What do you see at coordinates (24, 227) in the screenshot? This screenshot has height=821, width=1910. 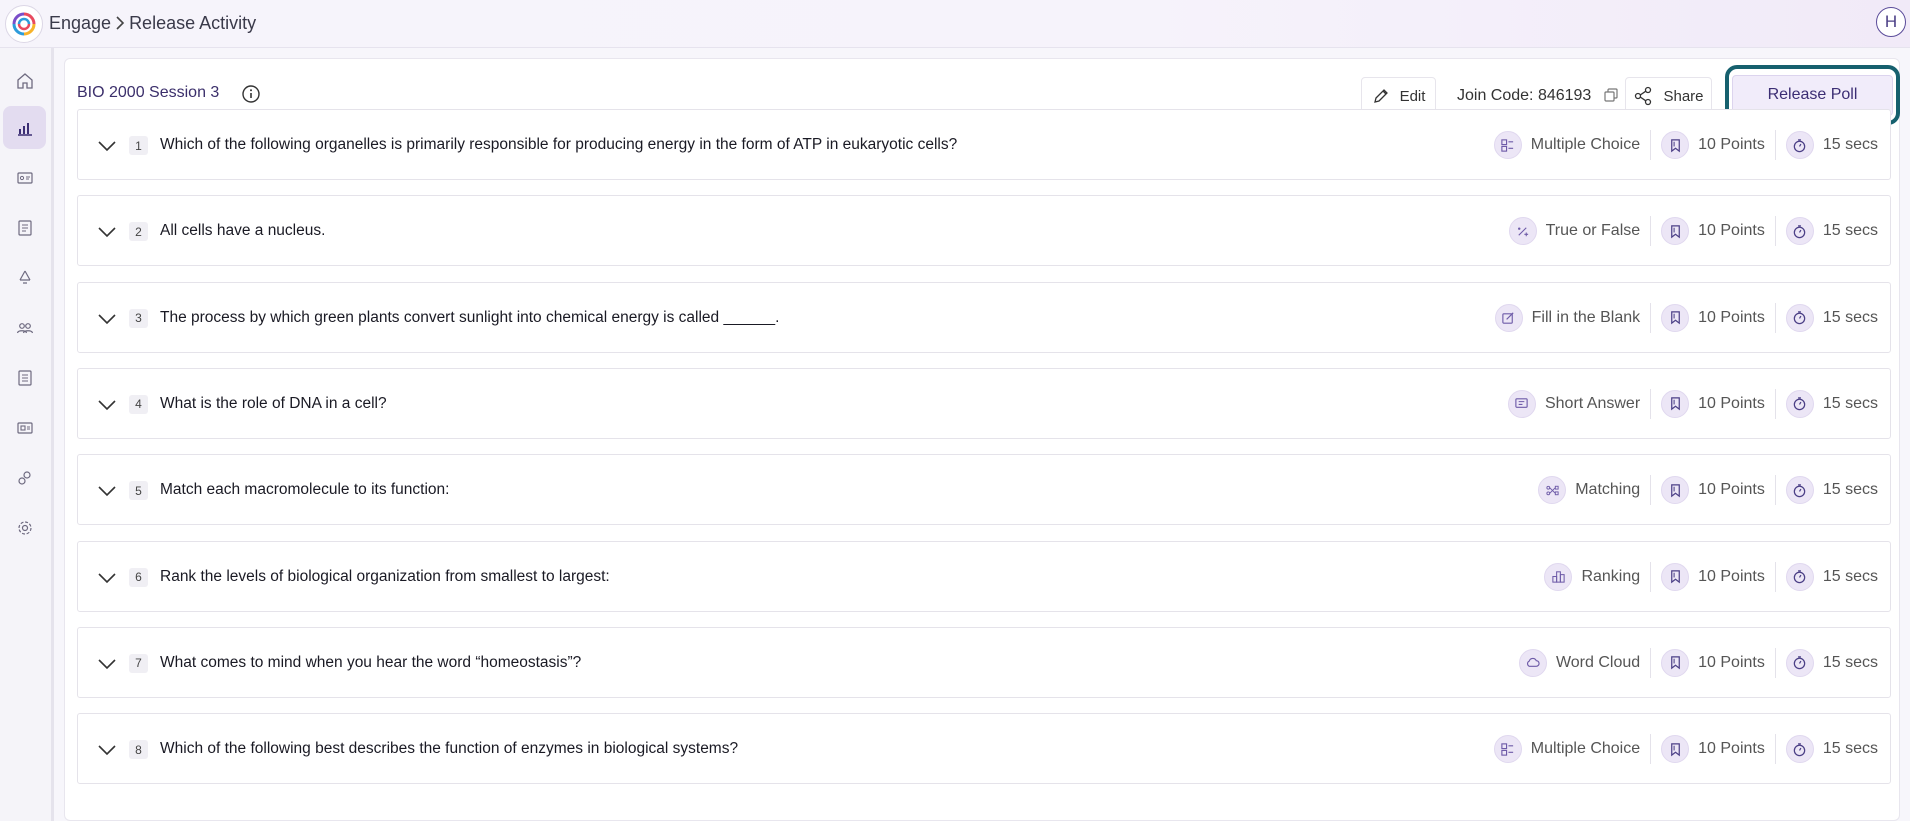 I see `sidebar-item-document` at bounding box center [24, 227].